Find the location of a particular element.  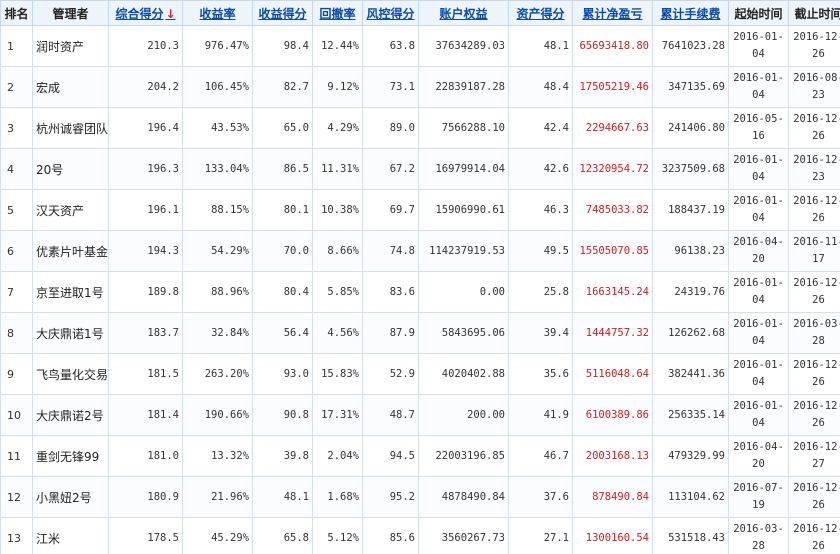

cell-risk-score: 94.5 is located at coordinates (390, 456).